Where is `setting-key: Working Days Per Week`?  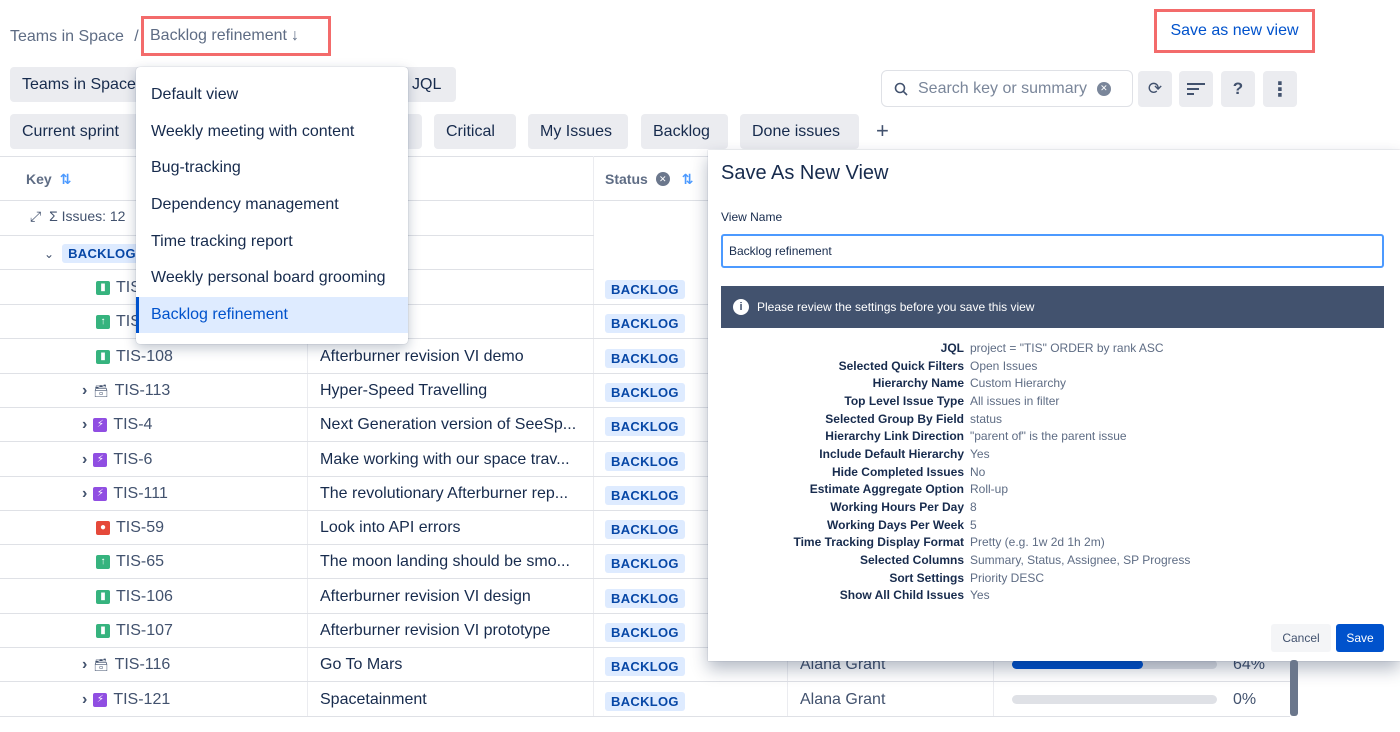
setting-key: Working Days Per Week is located at coordinates (895, 524).